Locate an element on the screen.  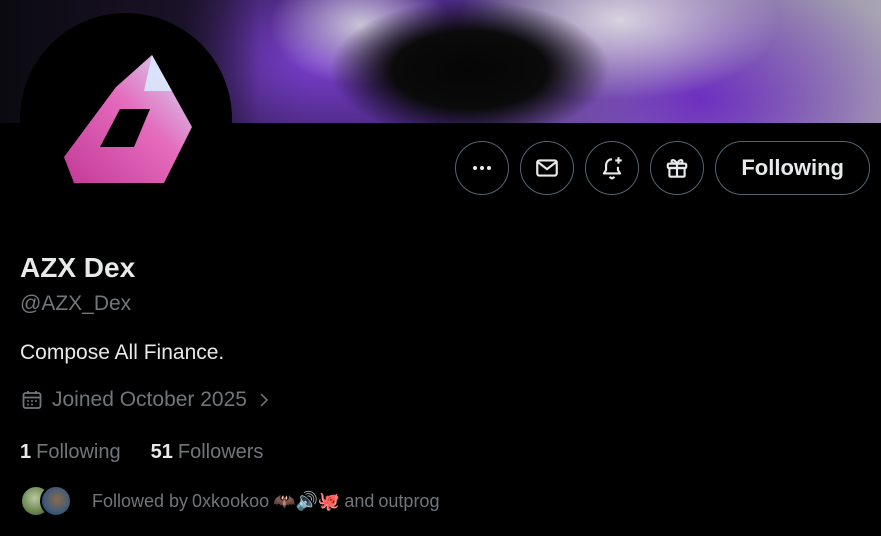
chevron-right-icon is located at coordinates (264, 400).